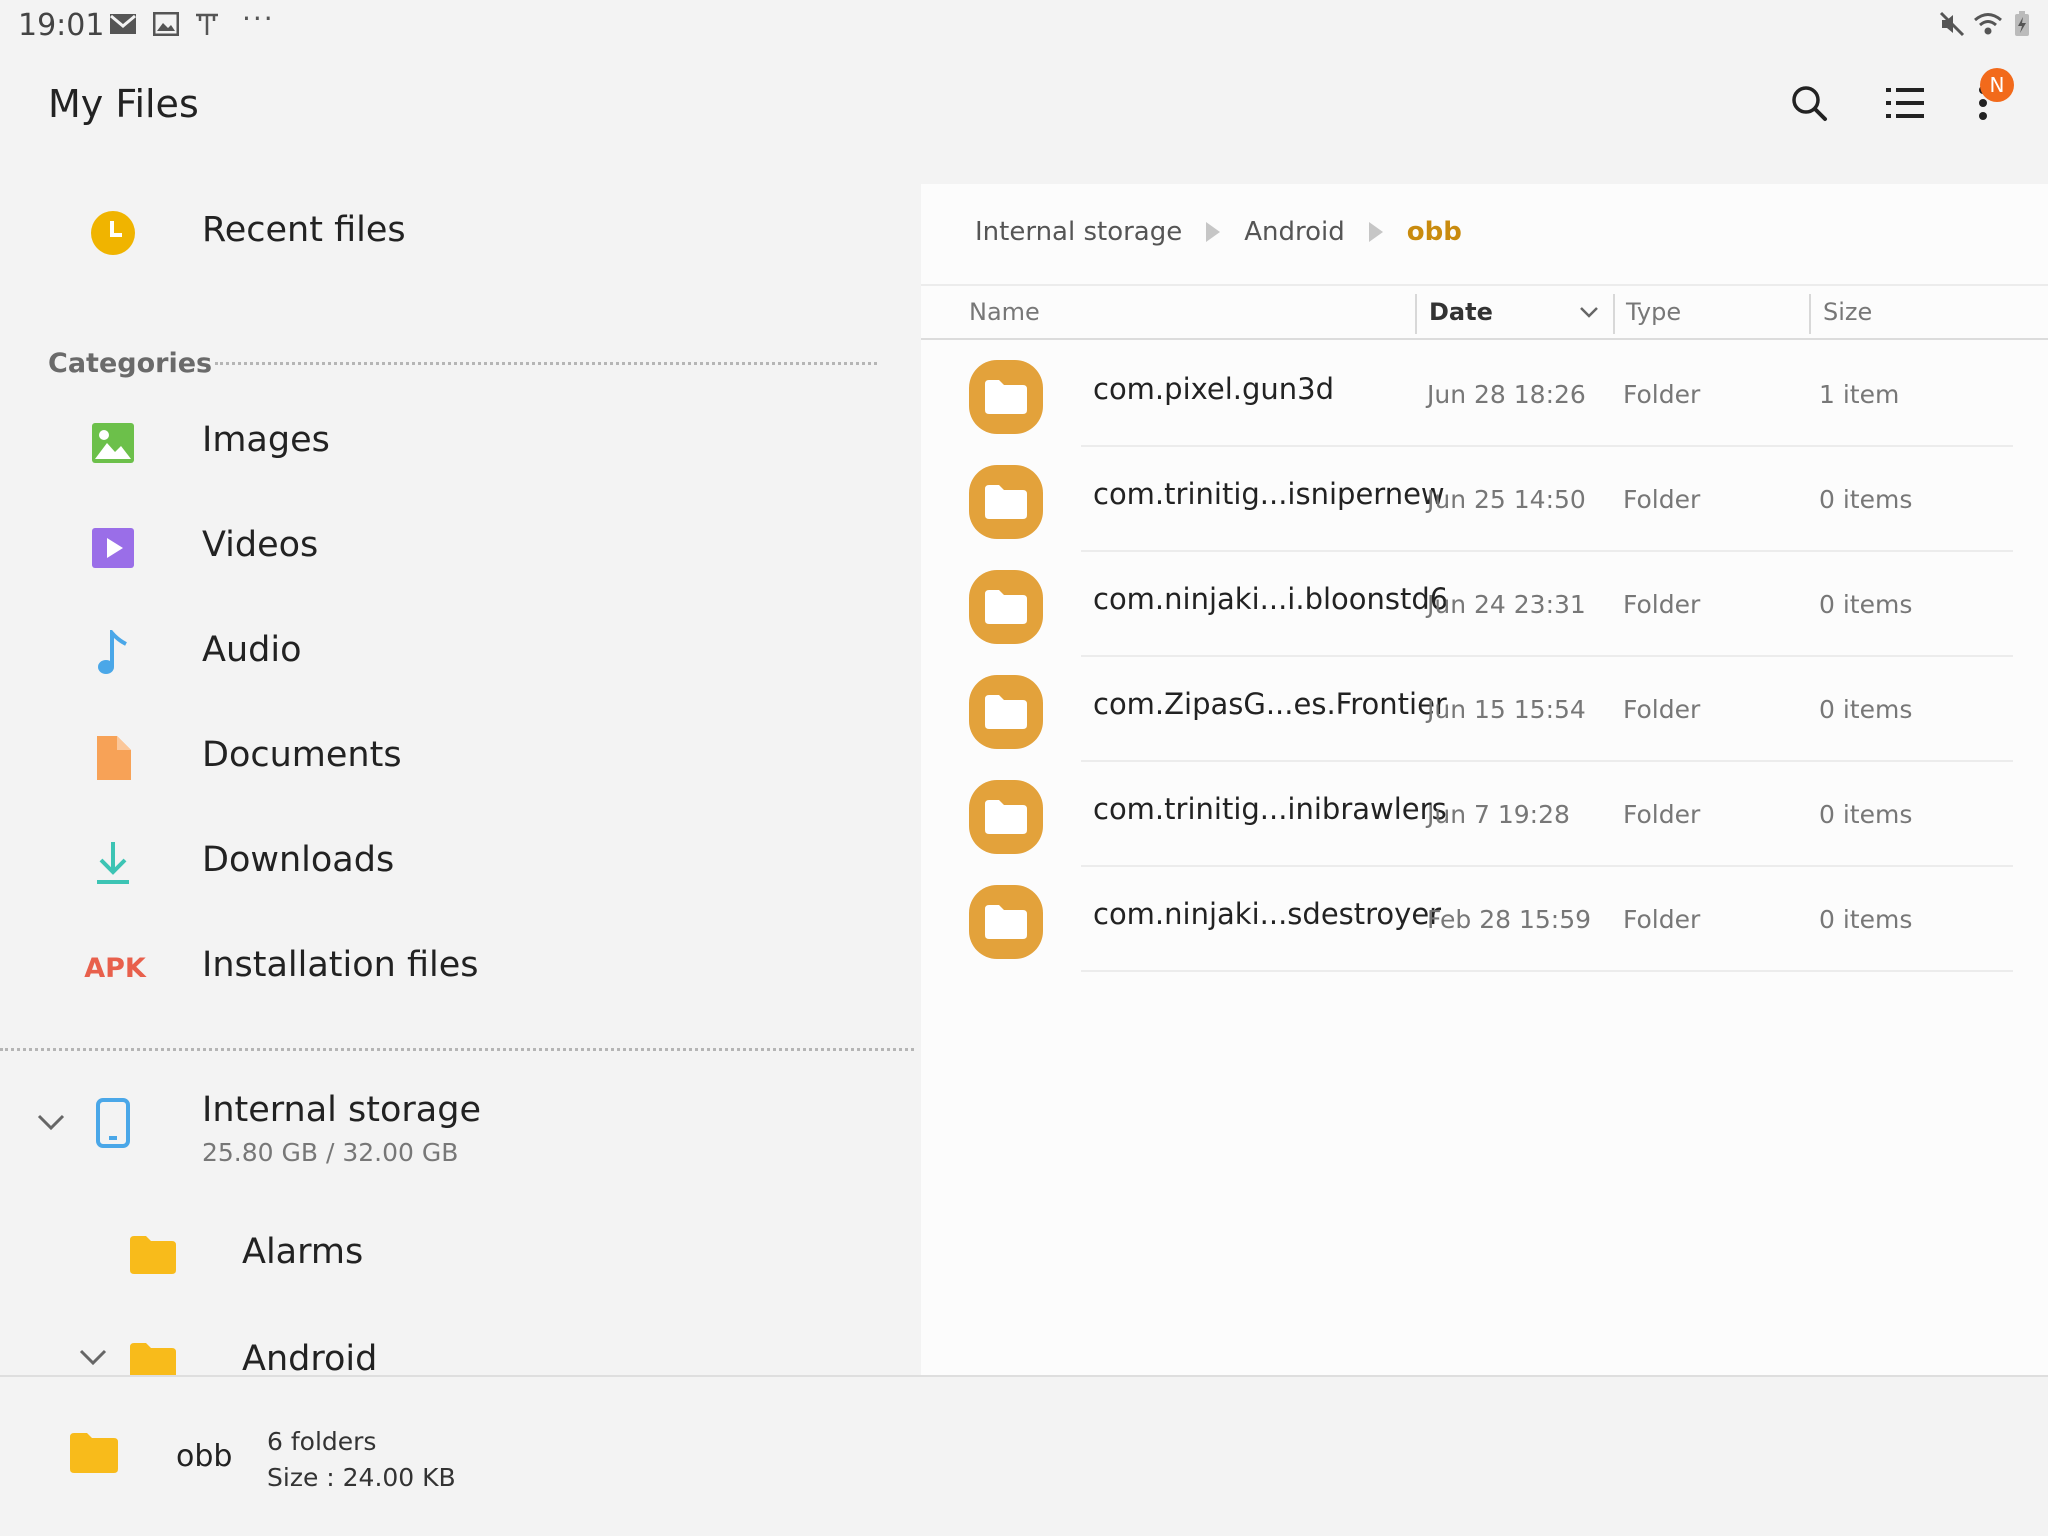  I want to click on battery-charging-icon, so click(2022, 24).